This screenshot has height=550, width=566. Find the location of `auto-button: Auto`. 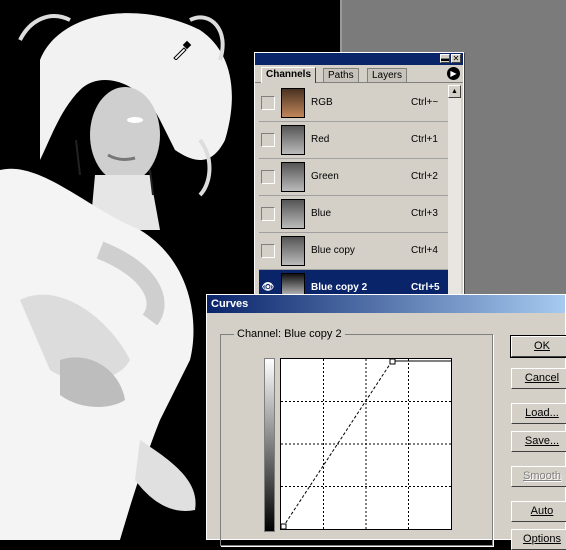

auto-button: Auto is located at coordinates (538, 511).